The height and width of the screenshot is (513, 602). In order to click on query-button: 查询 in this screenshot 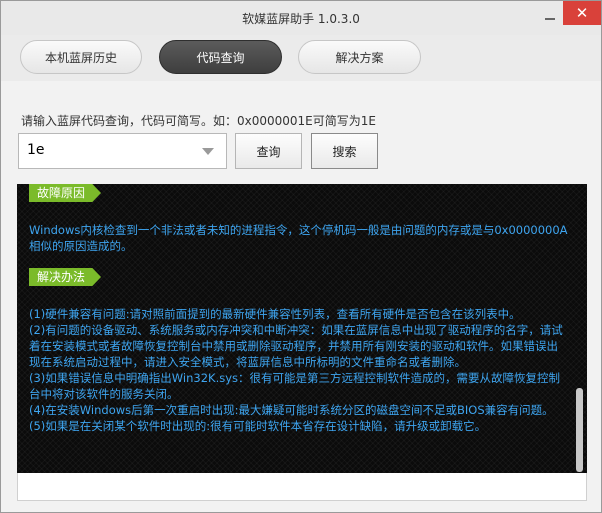, I will do `click(268, 151)`.